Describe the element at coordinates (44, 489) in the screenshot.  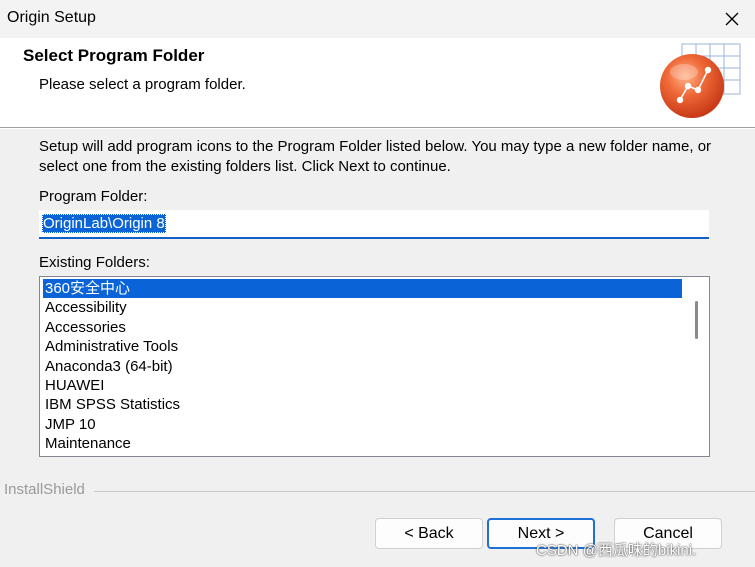
I see `installshield-brand: InstallShield` at that location.